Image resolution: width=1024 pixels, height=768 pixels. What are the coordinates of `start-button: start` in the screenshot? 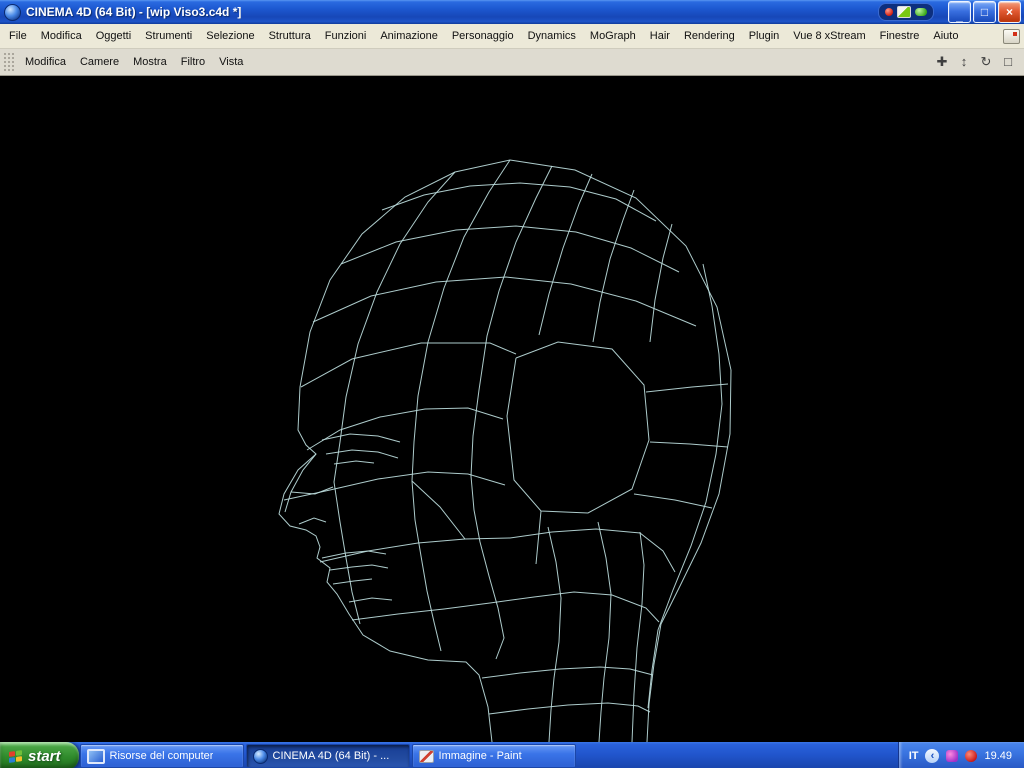 It's located at (39, 755).